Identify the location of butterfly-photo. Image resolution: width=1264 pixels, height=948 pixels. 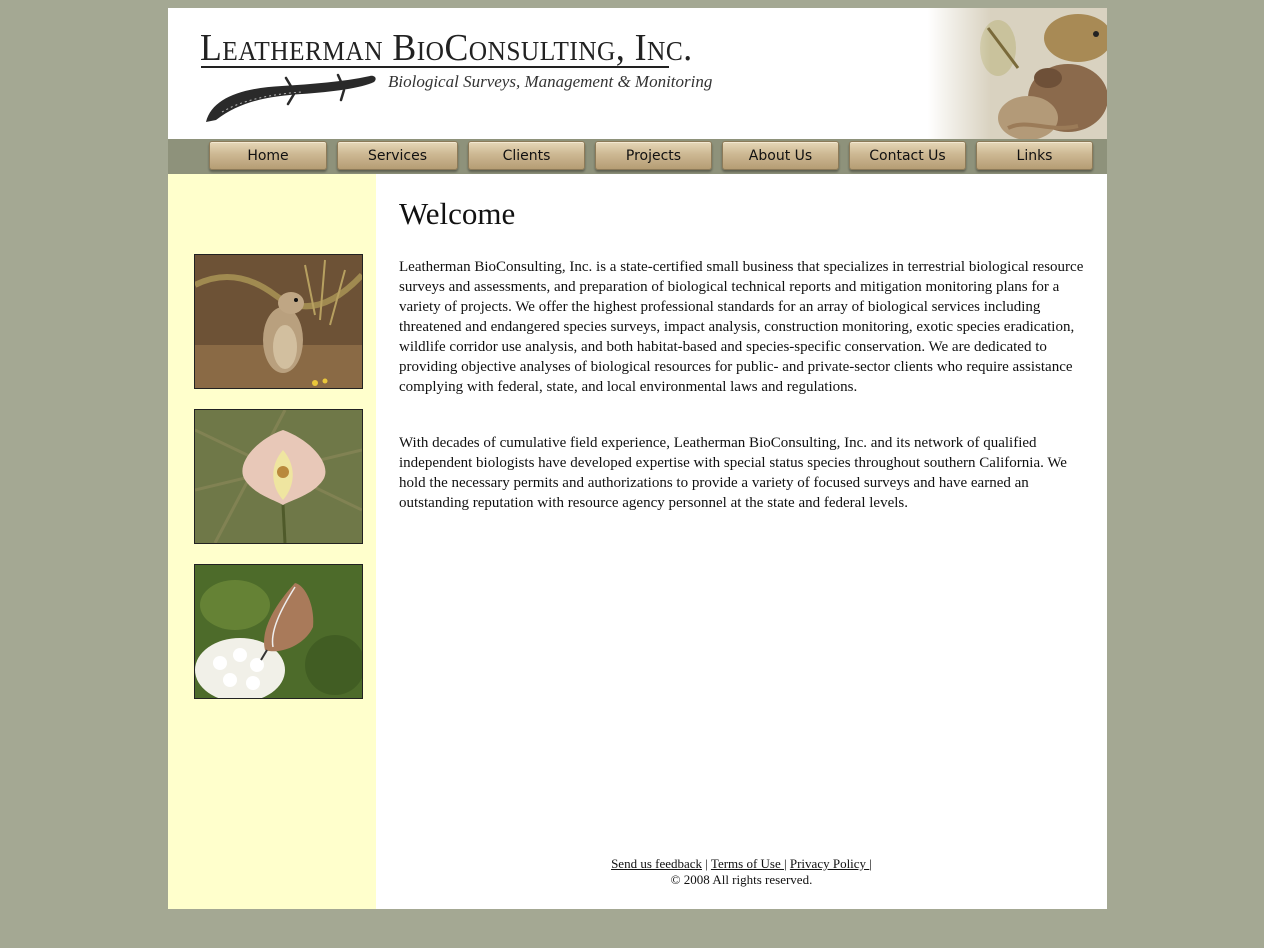
(278, 631).